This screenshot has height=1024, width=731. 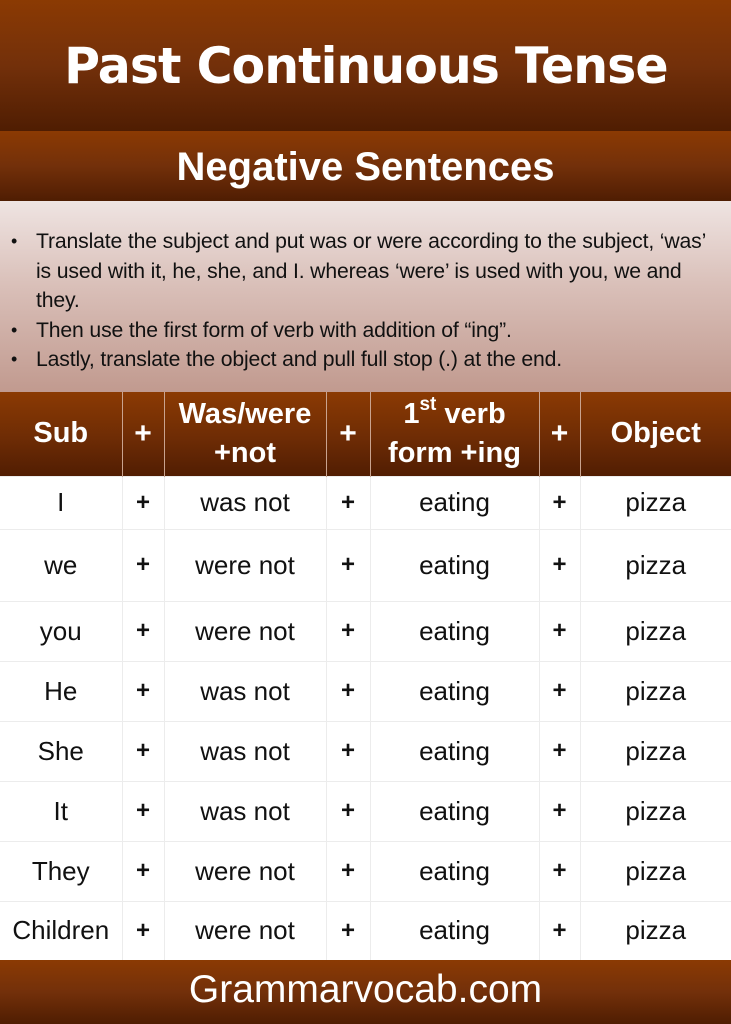 What do you see at coordinates (655, 434) in the screenshot?
I see `column-header-object: Object` at bounding box center [655, 434].